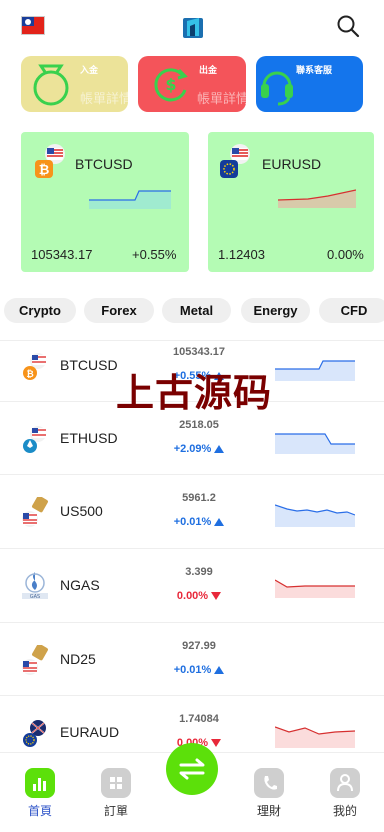 The image size is (384, 832). What do you see at coordinates (192, 84) in the screenshot?
I see `withdraw-card: $ 出金 帳單詳情` at bounding box center [192, 84].